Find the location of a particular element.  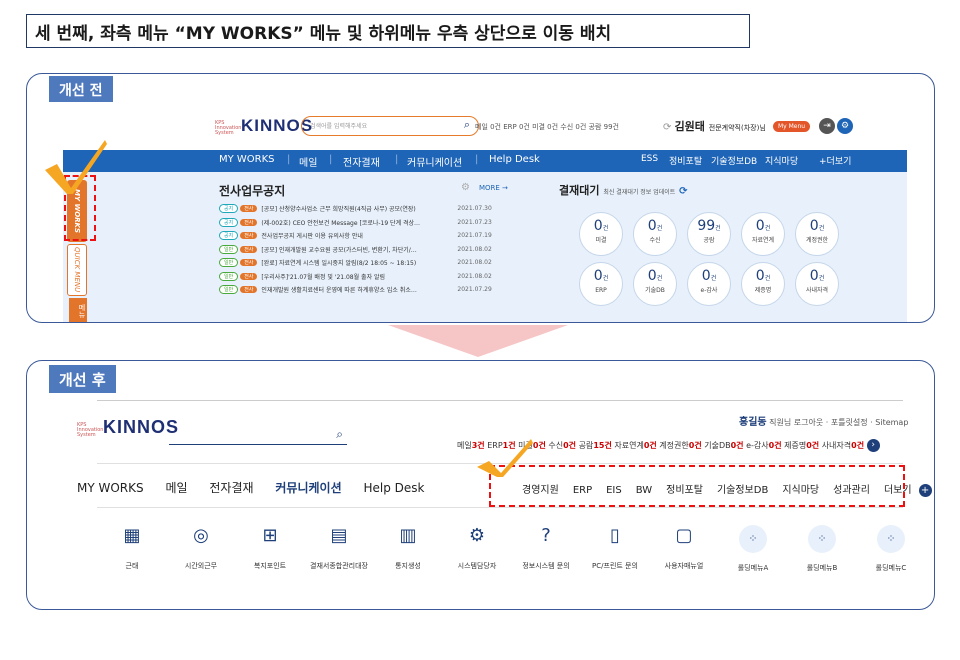

quick-menu-item: ⚙ 시스템담당자 is located at coordinates (477, 548).